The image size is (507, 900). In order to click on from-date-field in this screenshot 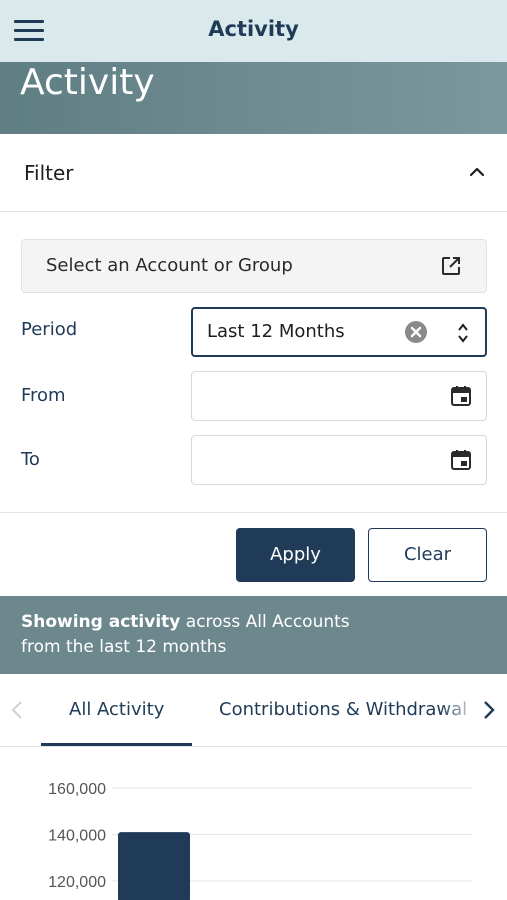, I will do `click(339, 396)`.